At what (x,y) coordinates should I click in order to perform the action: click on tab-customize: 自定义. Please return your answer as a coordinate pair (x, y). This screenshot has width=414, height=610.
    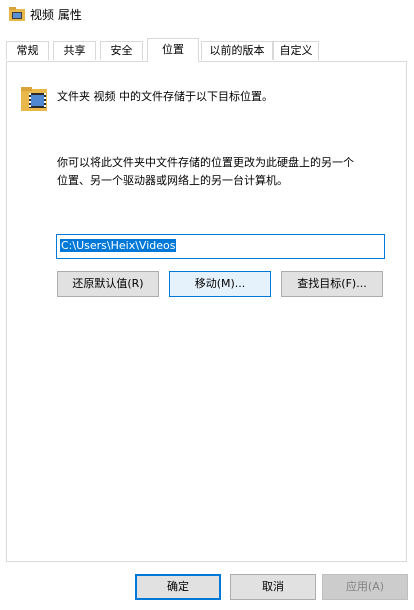
    Looking at the image, I should click on (296, 50).